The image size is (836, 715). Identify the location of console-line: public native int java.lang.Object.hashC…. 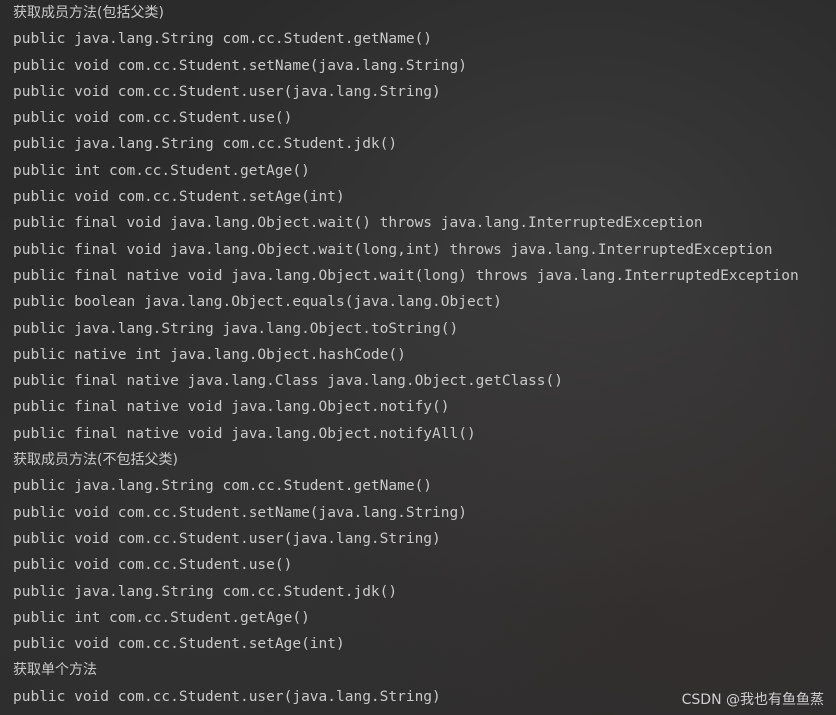
(209, 354).